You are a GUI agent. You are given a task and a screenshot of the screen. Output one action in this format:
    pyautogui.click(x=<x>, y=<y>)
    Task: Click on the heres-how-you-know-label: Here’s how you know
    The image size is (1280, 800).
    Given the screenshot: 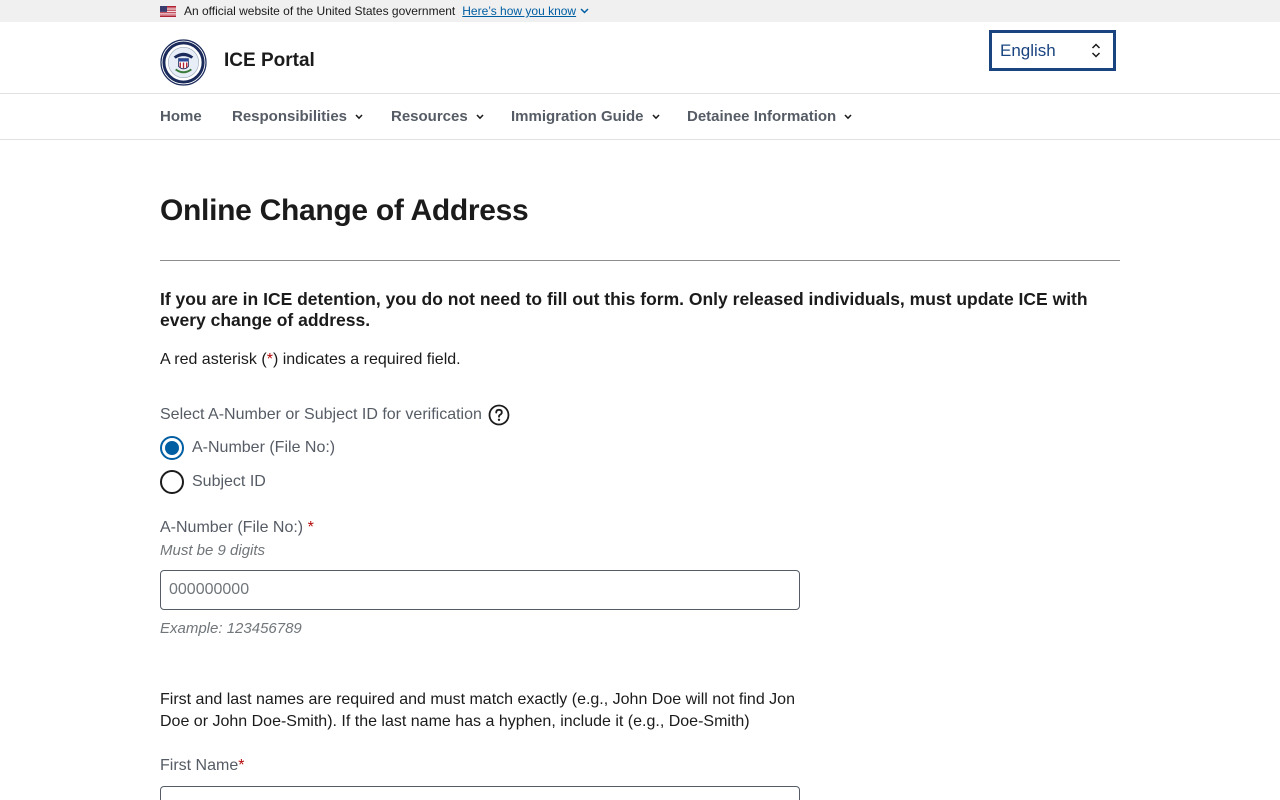 What is the action you would take?
    pyautogui.click(x=519, y=11)
    